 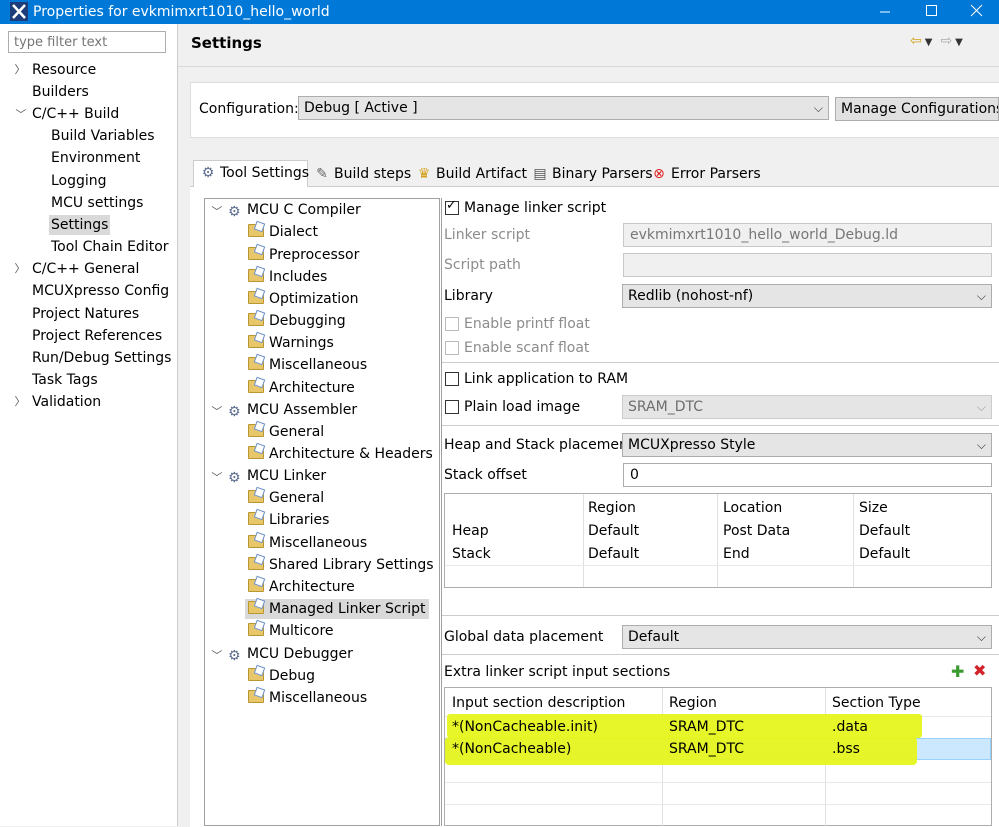 I want to click on script-path-field, so click(x=807, y=265).